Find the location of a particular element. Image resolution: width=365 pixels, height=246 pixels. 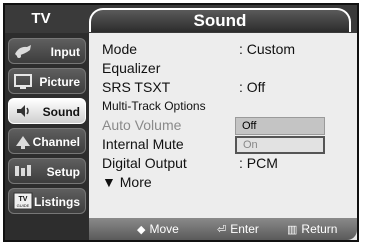

enter-icon: ⏎ is located at coordinates (222, 230).